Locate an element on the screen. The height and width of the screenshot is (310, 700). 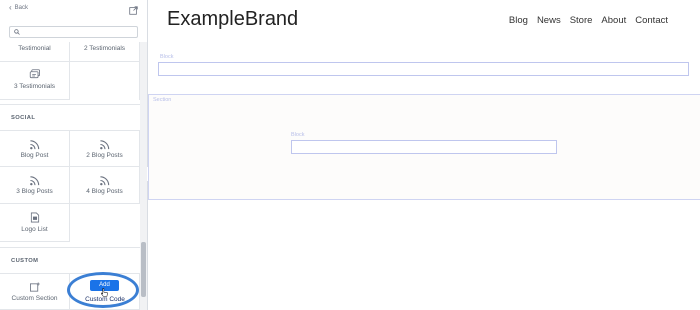
tile-label-custom-code: Custom Code is located at coordinates (105, 299).